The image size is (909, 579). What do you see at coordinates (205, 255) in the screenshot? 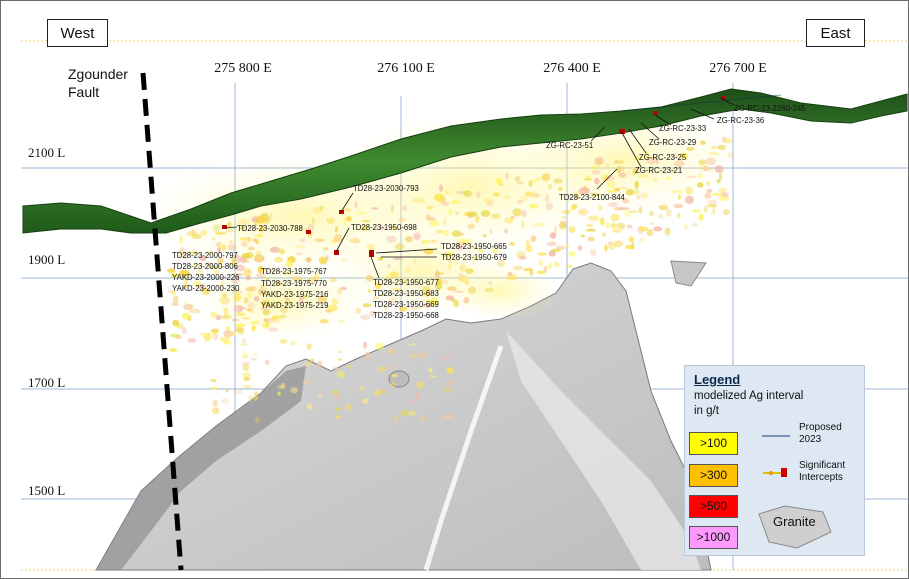
I see `drill-label: TD28-23-2000-797` at bounding box center [205, 255].